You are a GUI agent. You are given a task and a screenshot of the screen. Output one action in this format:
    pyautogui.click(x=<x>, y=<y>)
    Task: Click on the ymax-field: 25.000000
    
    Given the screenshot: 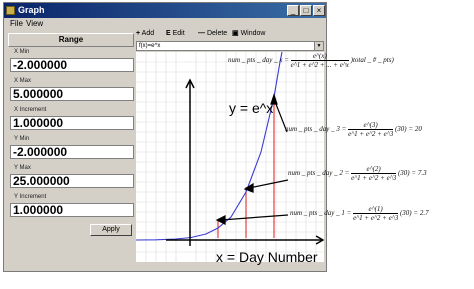 What is the action you would take?
    pyautogui.click(x=72, y=181)
    